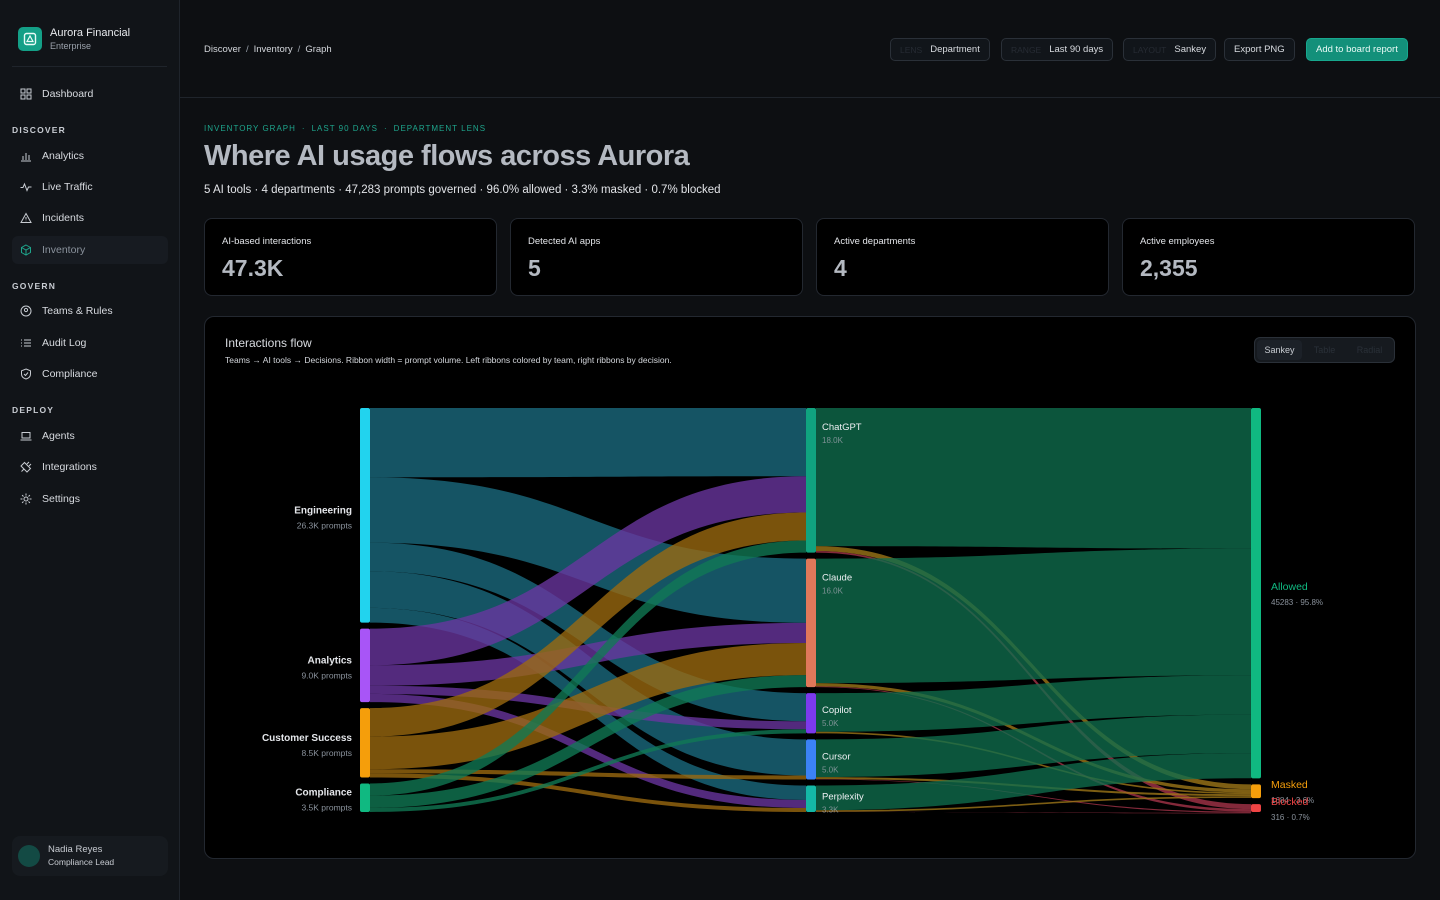  What do you see at coordinates (30, 39) in the screenshot?
I see `brand-logo-icon` at bounding box center [30, 39].